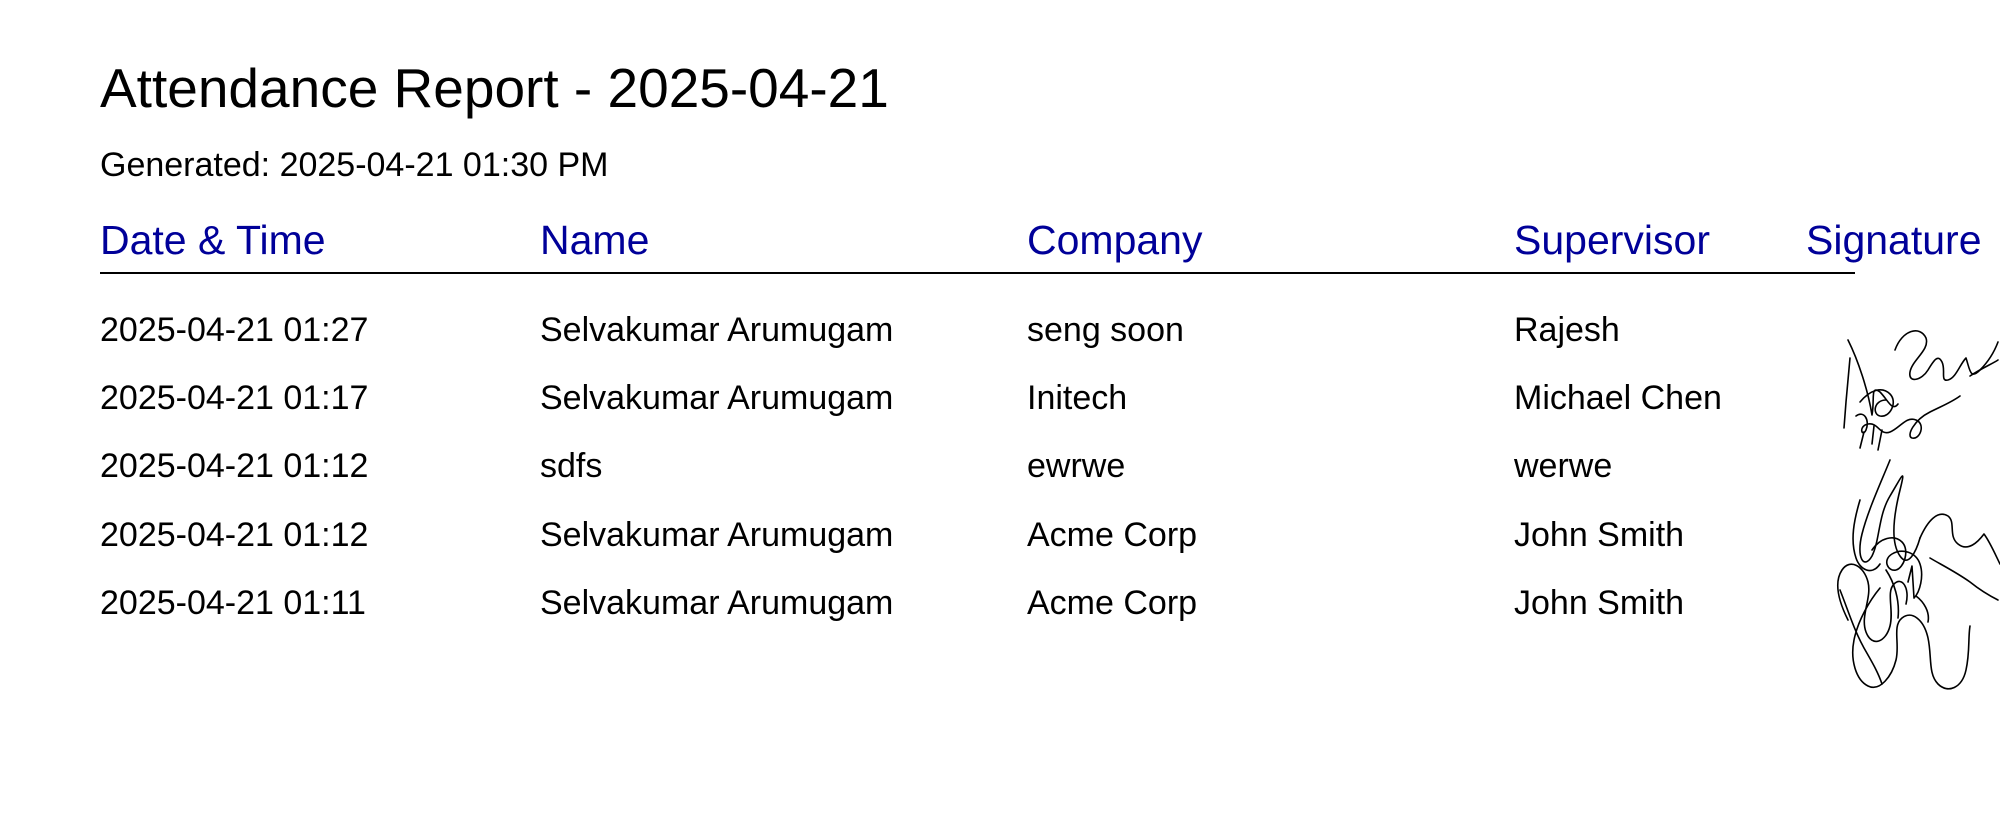  I want to click on generated-timestamp: Generated: 2025-04-21 01:30 PM, so click(354, 165).